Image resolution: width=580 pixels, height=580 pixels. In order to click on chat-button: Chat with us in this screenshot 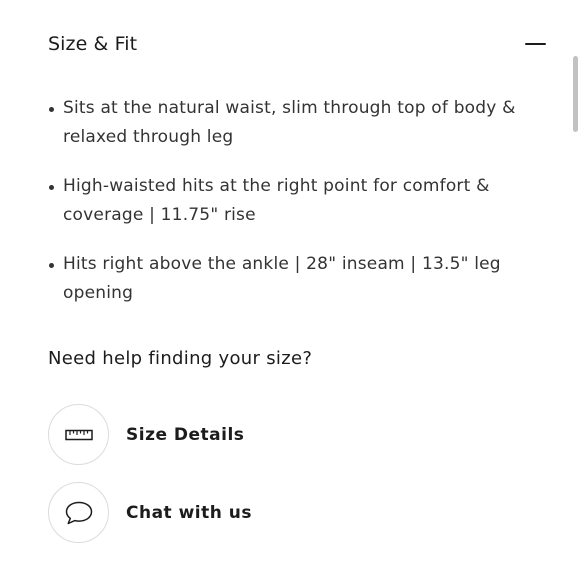, I will do `click(150, 512)`.